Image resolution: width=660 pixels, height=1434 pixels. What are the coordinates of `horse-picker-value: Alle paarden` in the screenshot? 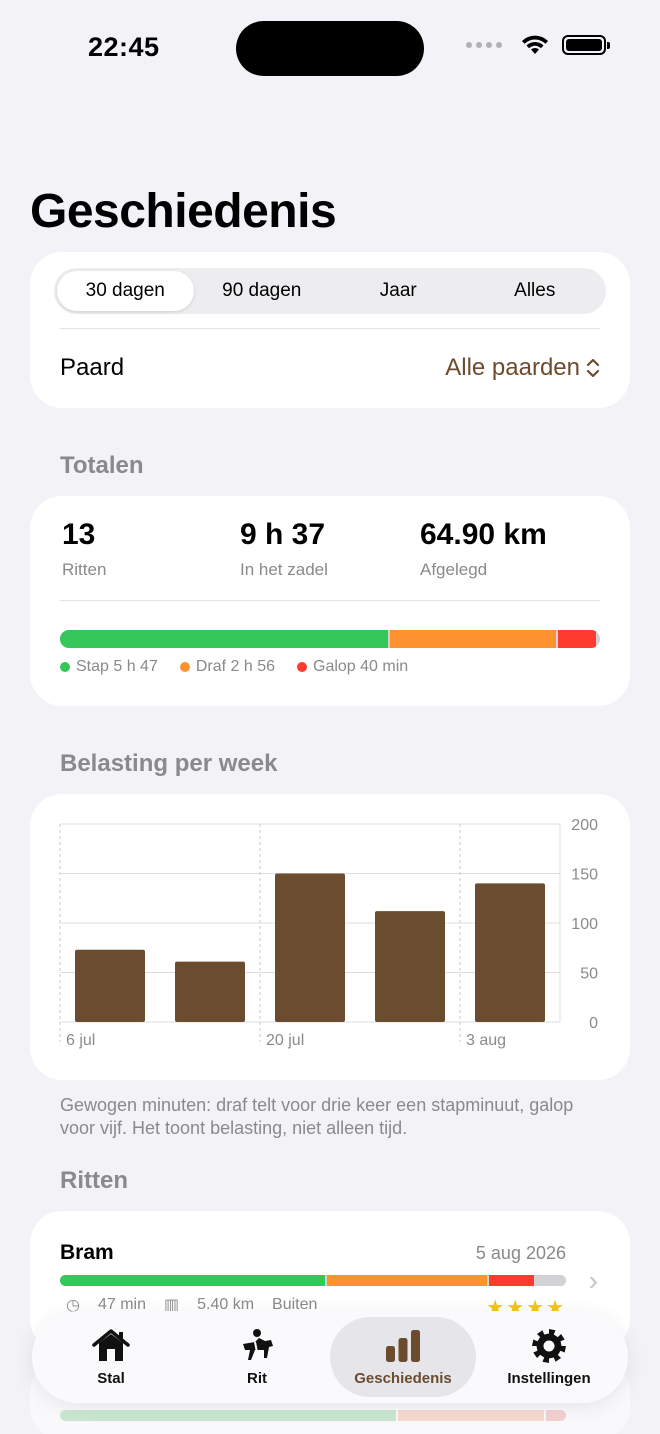 It's located at (512, 367).